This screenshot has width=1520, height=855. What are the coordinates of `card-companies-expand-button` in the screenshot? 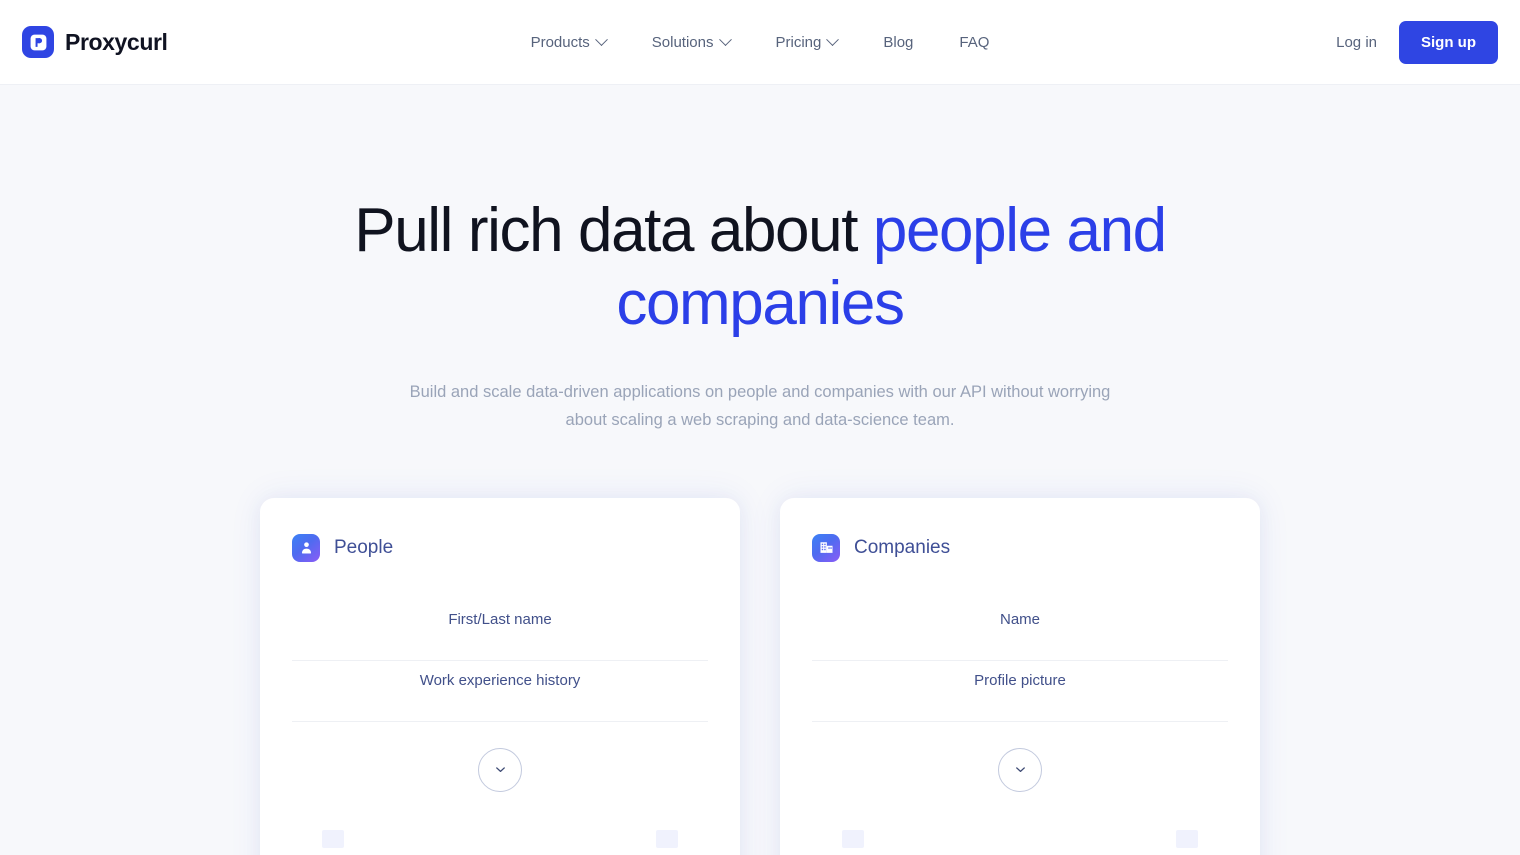 It's located at (1020, 769).